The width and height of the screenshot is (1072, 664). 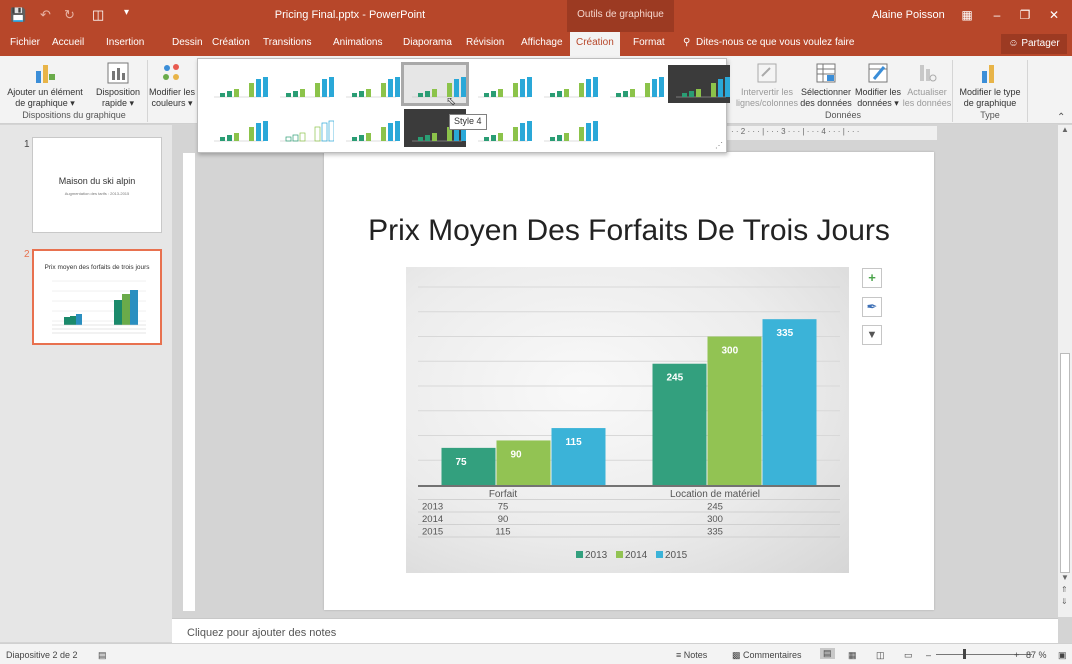 What do you see at coordinates (451, 101) in the screenshot?
I see `mouse-pointer-icon: ⬁` at bounding box center [451, 101].